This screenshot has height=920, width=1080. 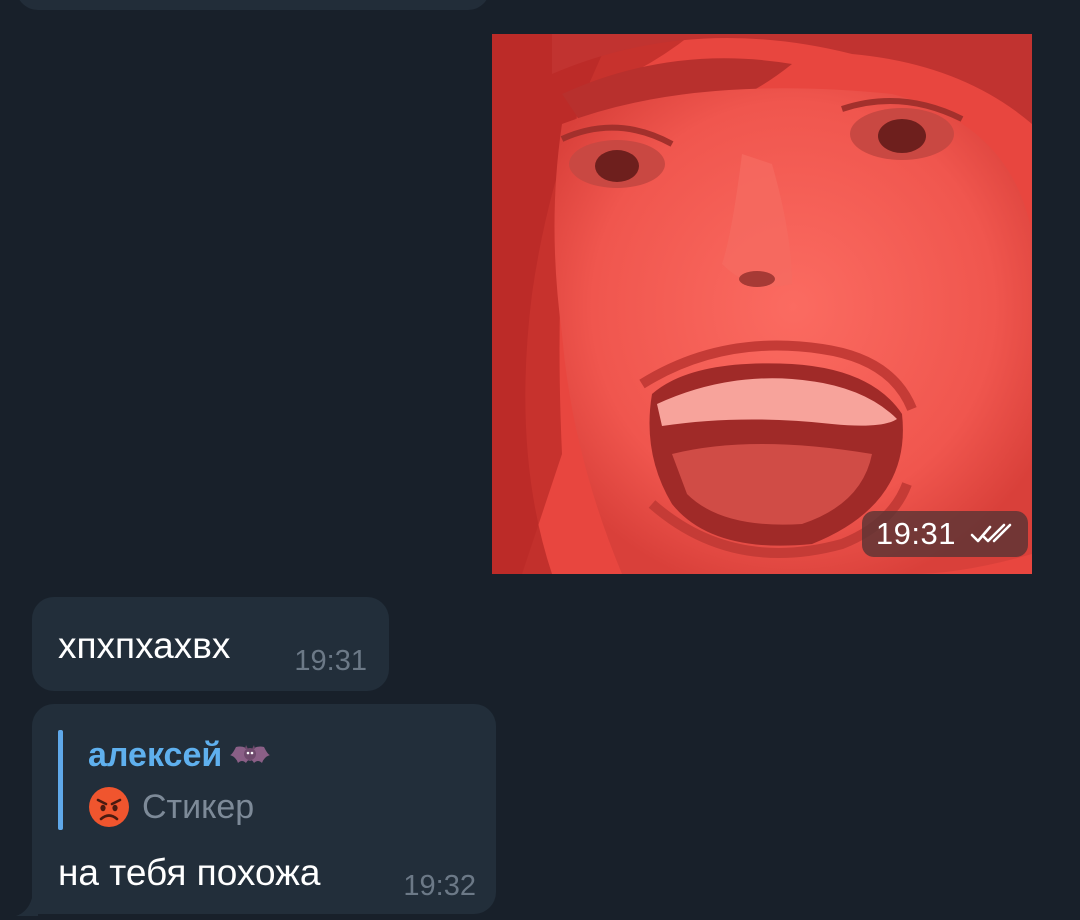 I want to click on angry-face-emoji-icon, so click(x=109, y=807).